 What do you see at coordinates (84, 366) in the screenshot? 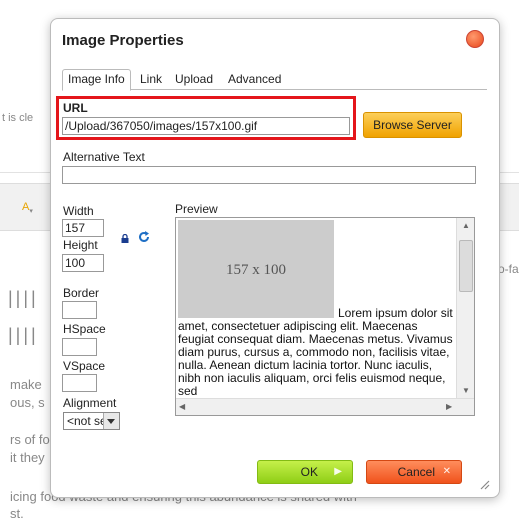
I see `vspace-label: VSpace` at bounding box center [84, 366].